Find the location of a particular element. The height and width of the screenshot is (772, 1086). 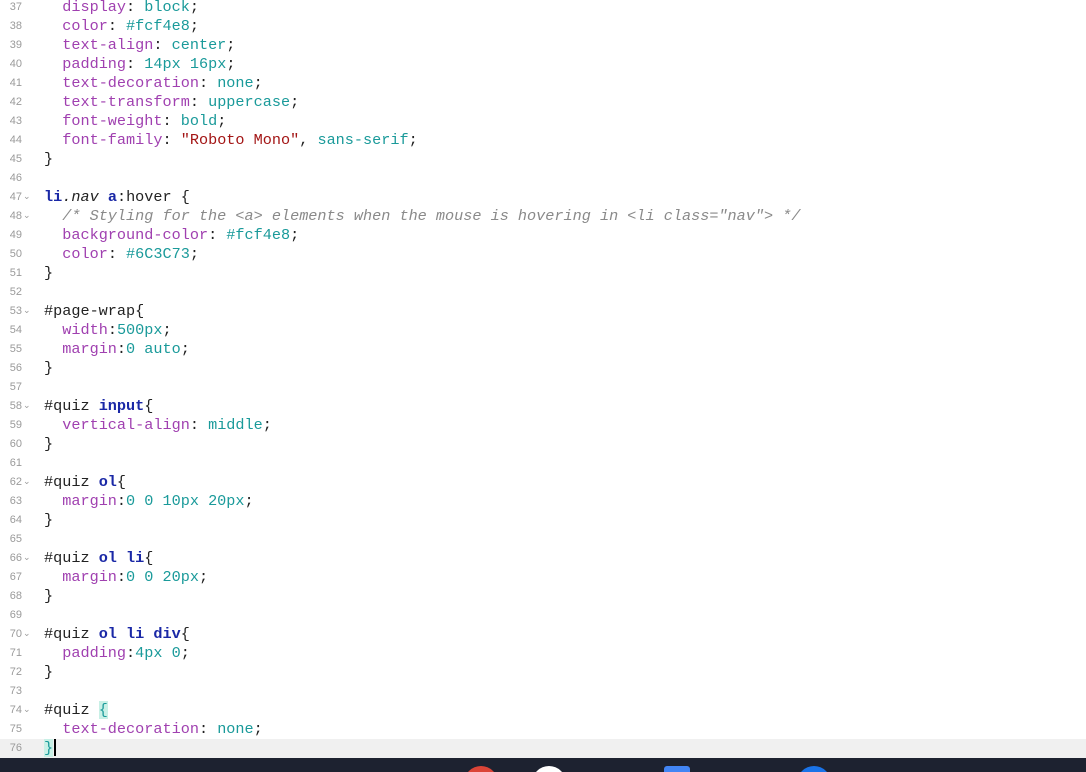

code-token: 4px 0 is located at coordinates (158, 653).